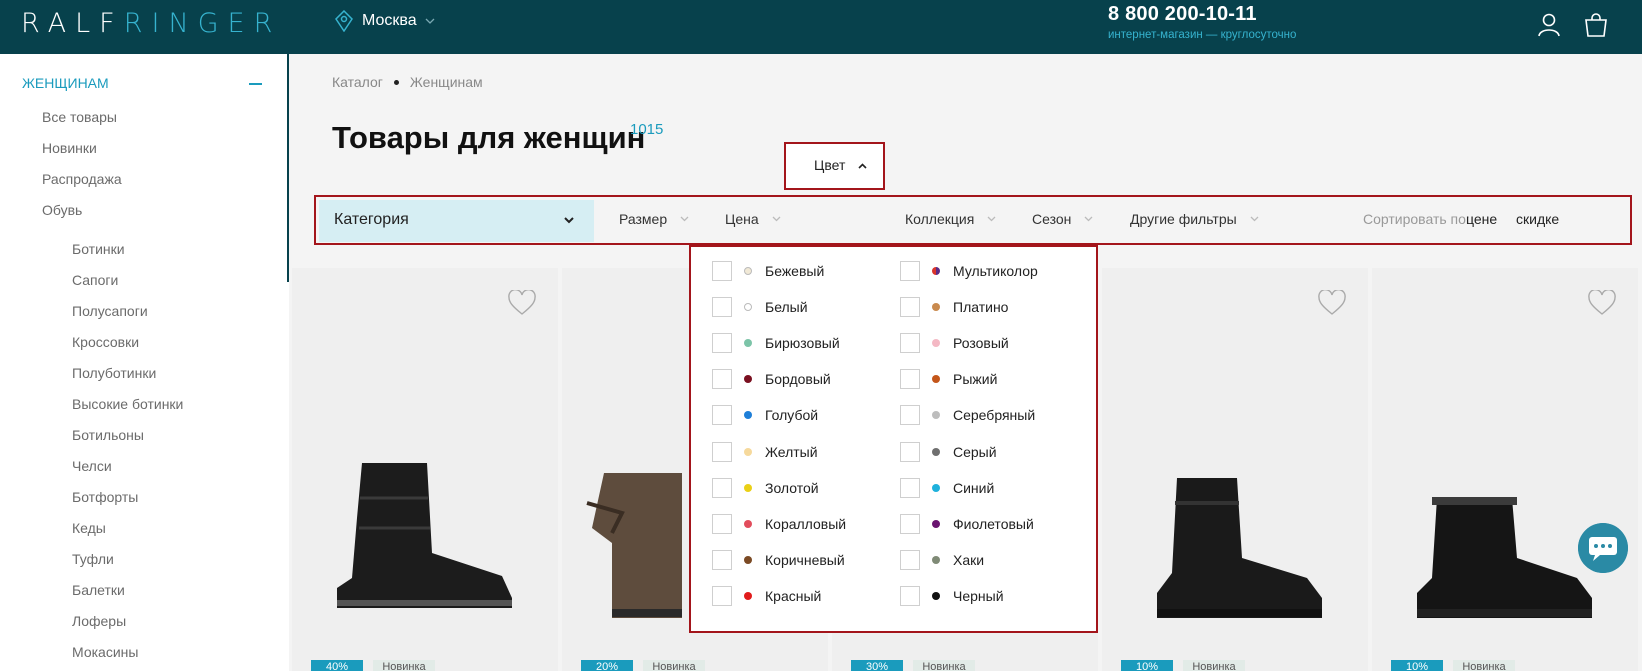 The width and height of the screenshot is (1642, 671). What do you see at coordinates (1537, 219) in the screenshot?
I see `sort-by-discount: скидке` at bounding box center [1537, 219].